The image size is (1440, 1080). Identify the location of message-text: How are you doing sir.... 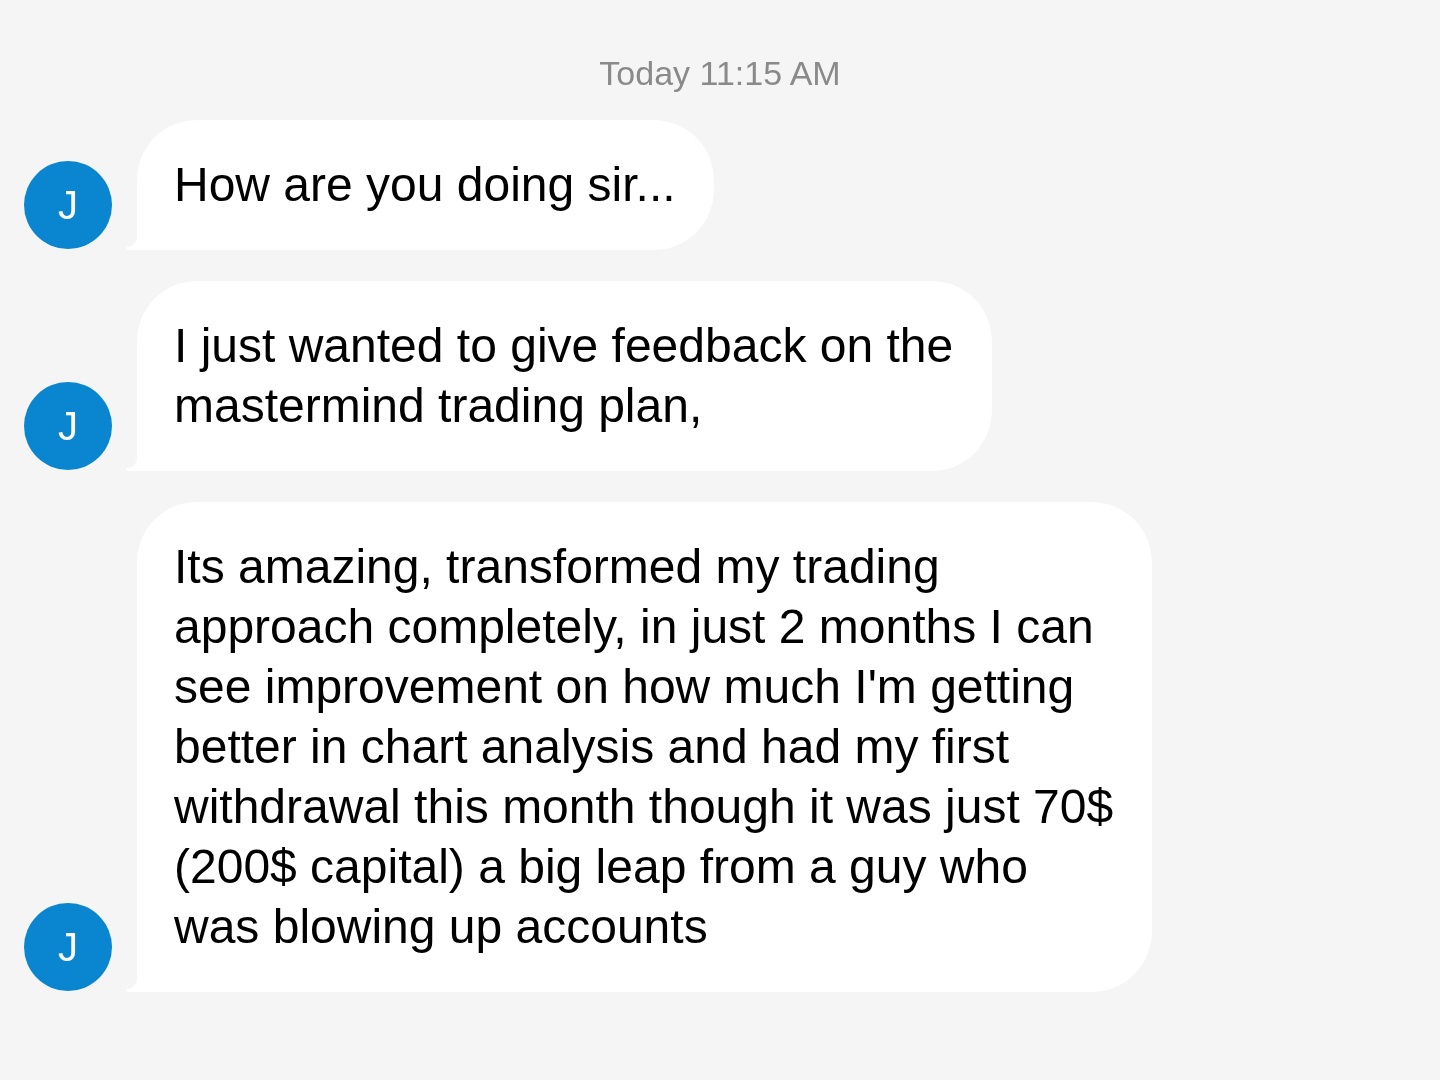
(425, 185).